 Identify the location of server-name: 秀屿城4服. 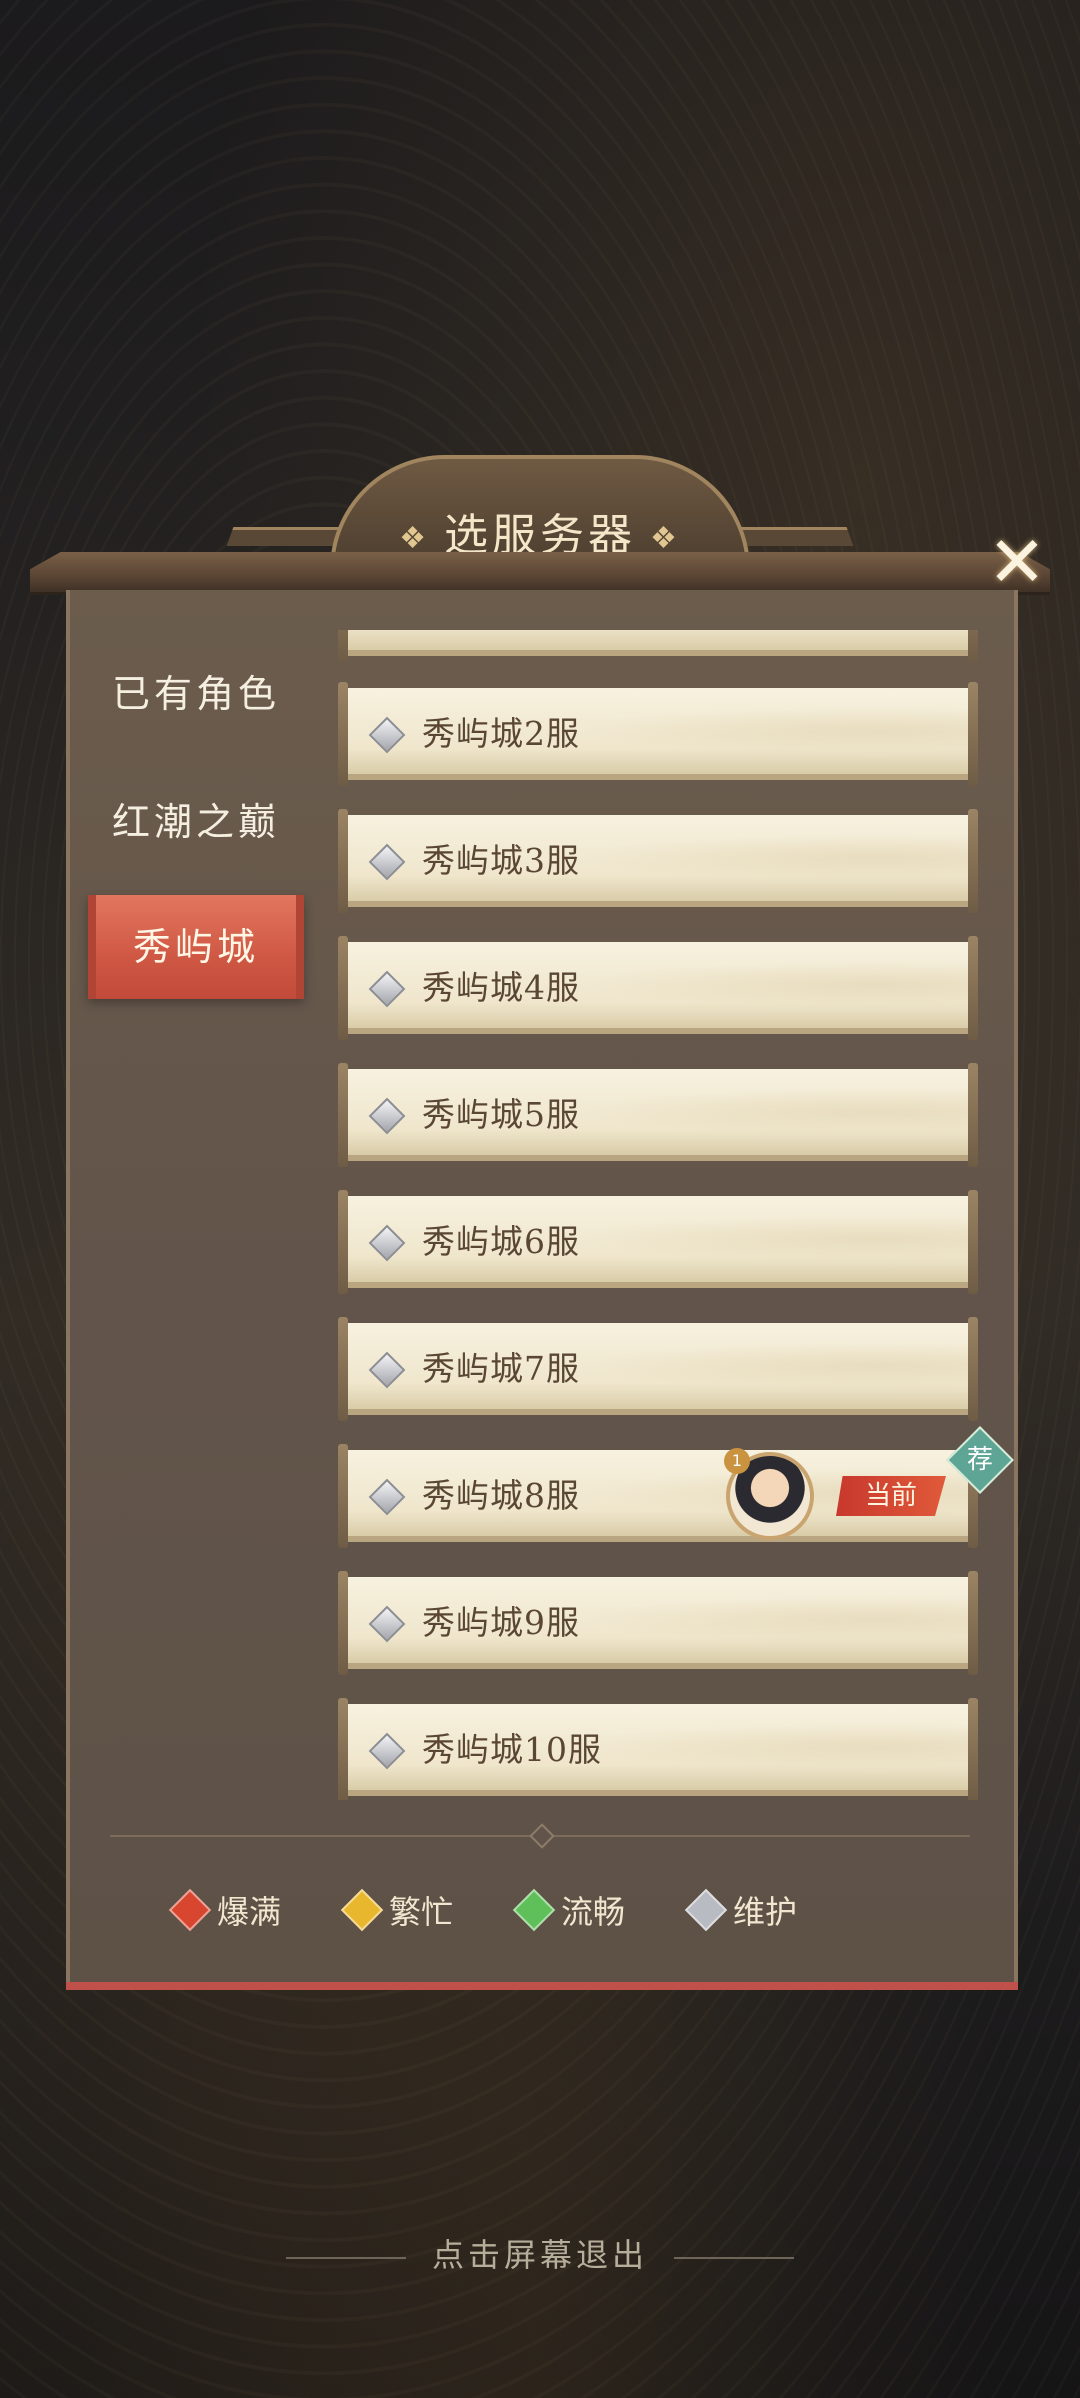
(501, 987).